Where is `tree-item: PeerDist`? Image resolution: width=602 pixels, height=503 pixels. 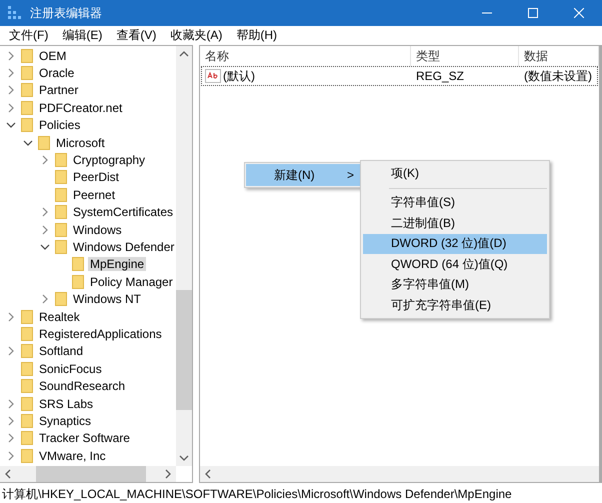
tree-item: PeerDist is located at coordinates (96, 177).